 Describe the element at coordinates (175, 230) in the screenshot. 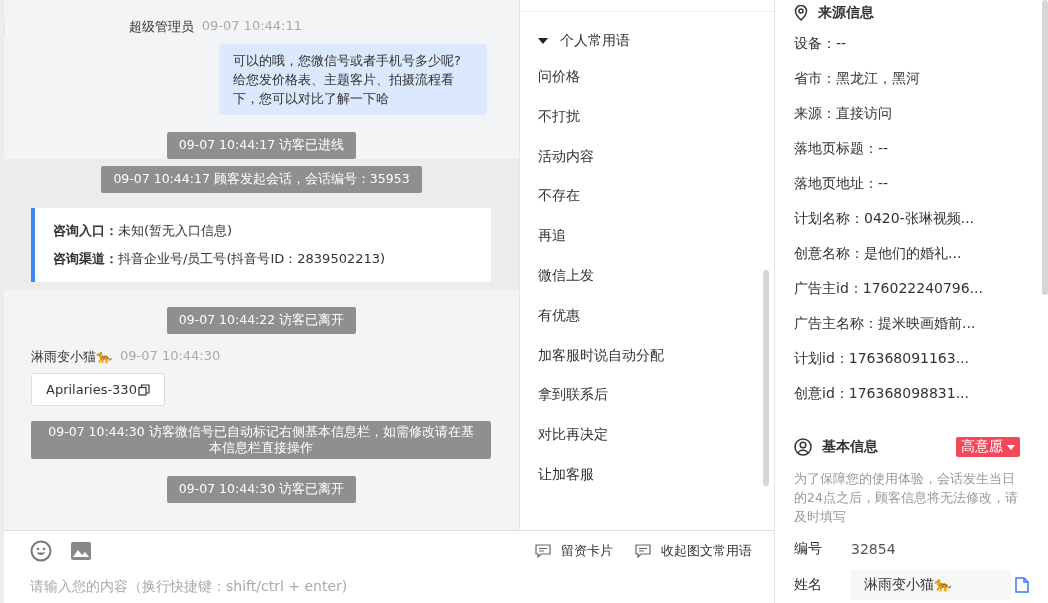

I see `info-value: 未知(暂无入口信息)` at that location.